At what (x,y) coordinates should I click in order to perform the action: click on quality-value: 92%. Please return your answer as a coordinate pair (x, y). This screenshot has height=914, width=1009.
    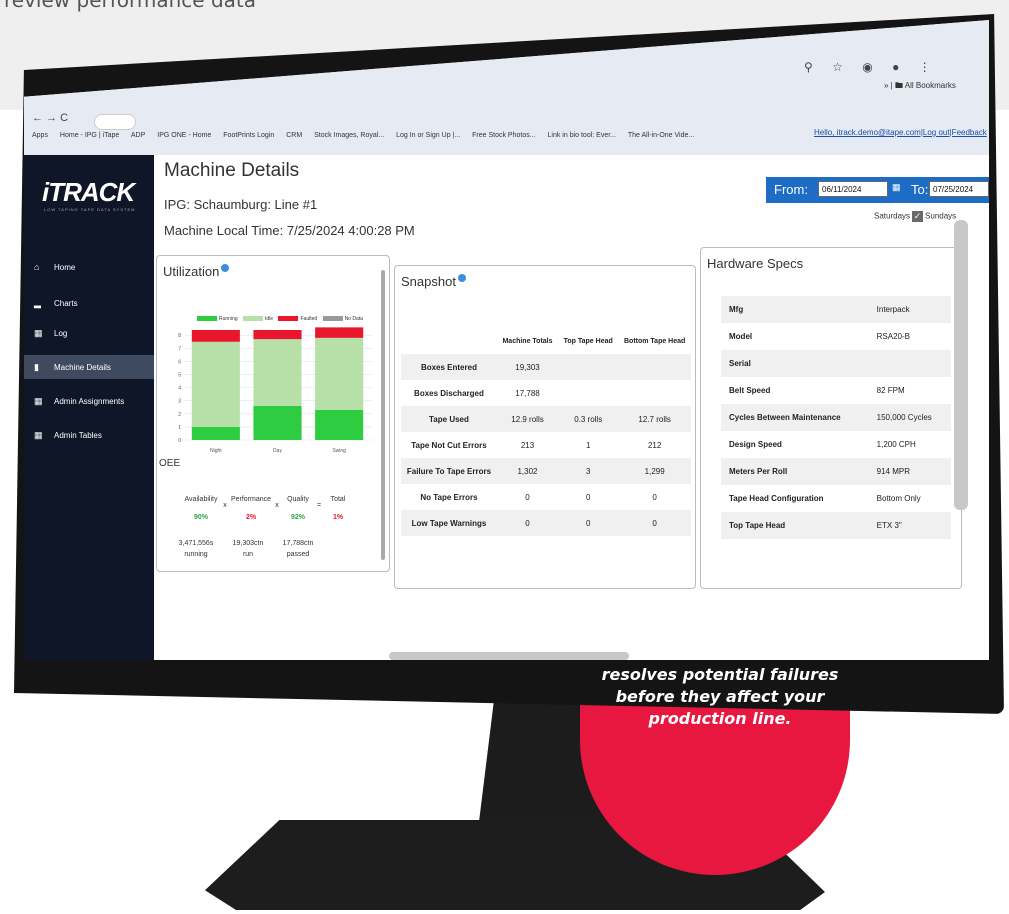
    Looking at the image, I should click on (297, 517).